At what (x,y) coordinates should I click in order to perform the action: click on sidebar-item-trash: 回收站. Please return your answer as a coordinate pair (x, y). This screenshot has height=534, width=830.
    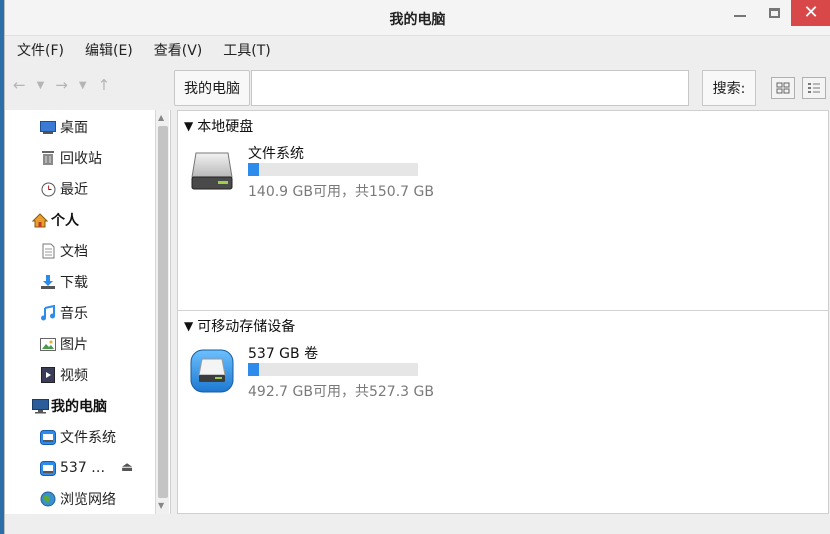
    Looking at the image, I should click on (70, 158).